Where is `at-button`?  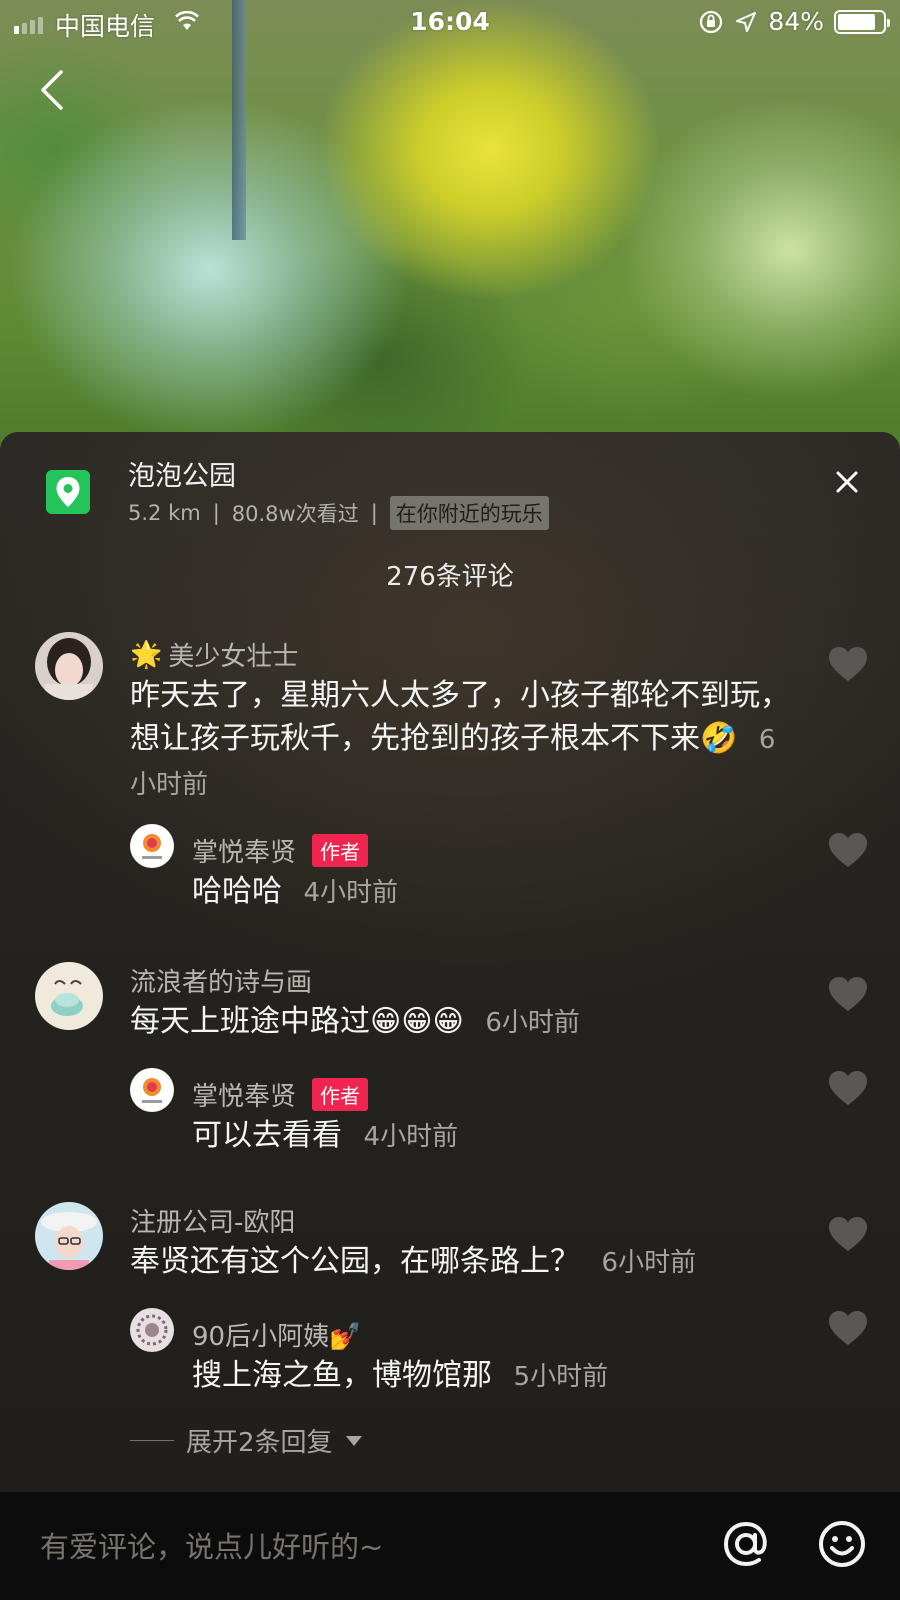 at-button is located at coordinates (746, 1544).